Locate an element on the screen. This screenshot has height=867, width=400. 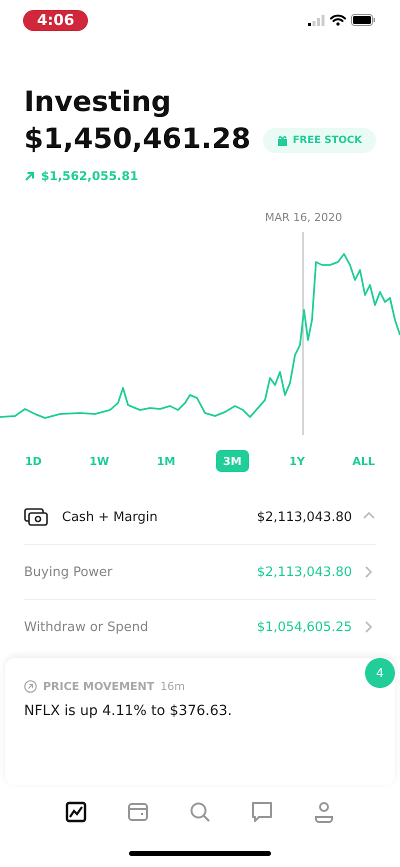
notification-time: 16m is located at coordinates (172, 686).